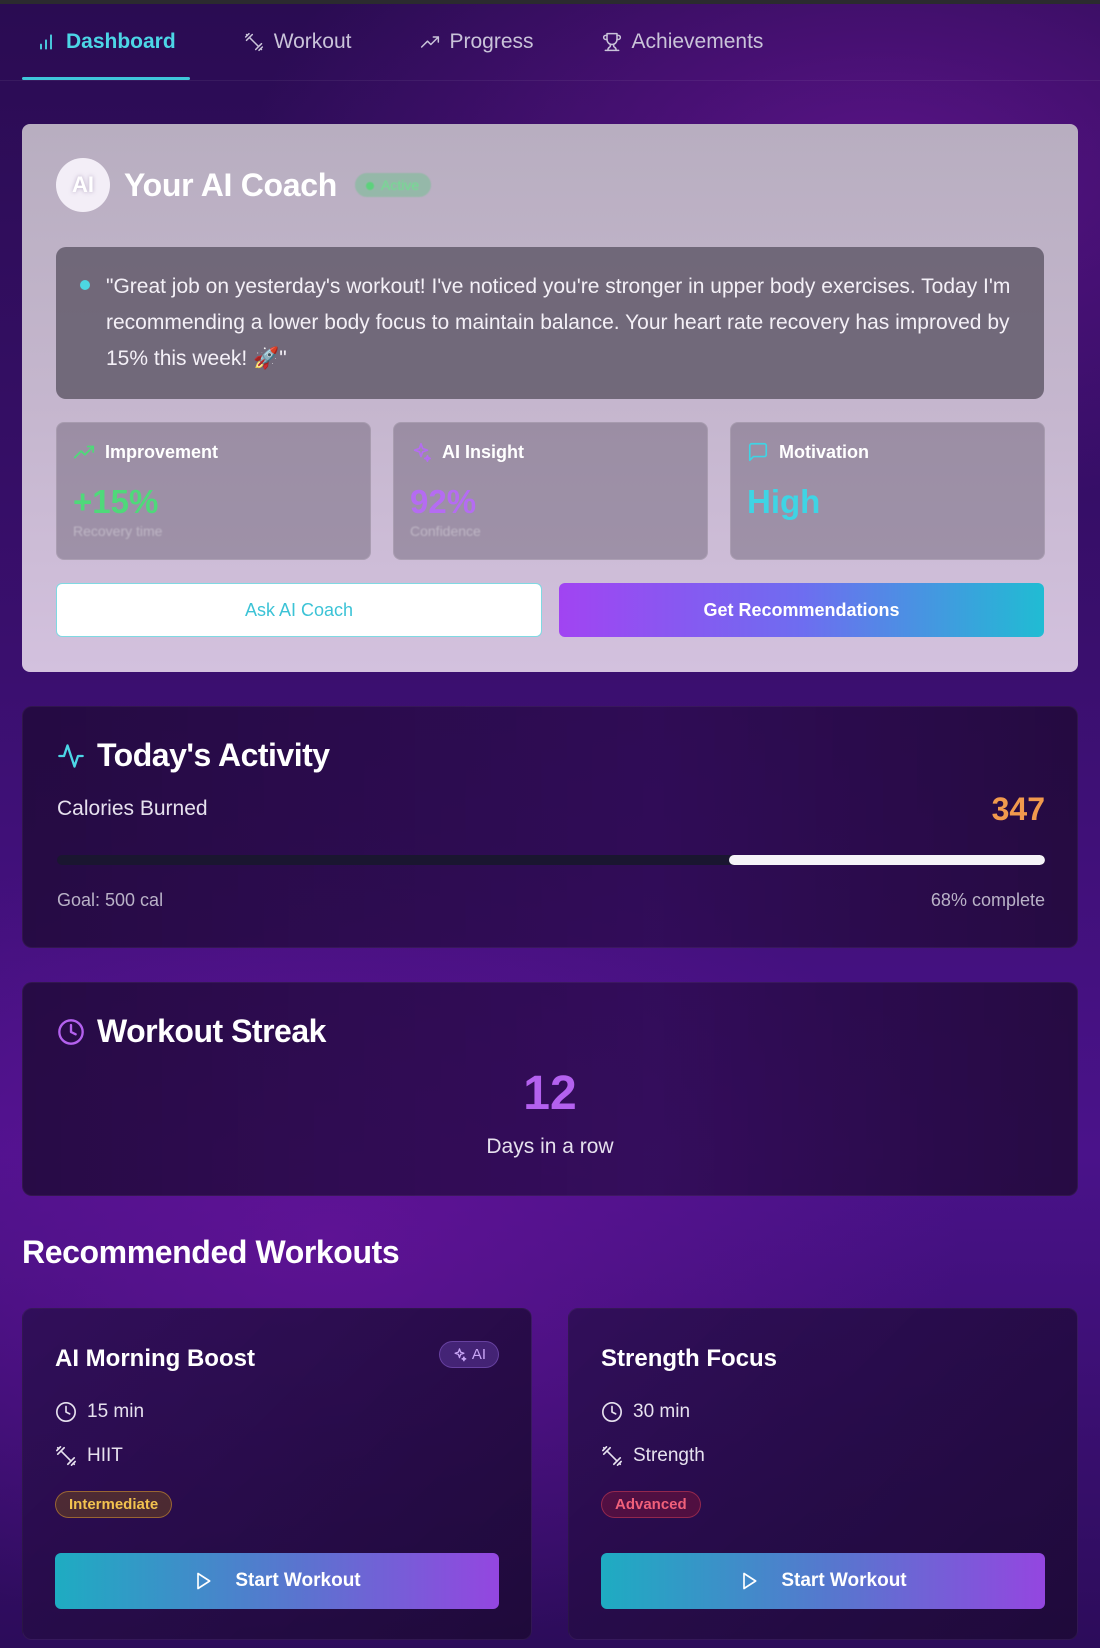 The height and width of the screenshot is (1648, 1100). What do you see at coordinates (887, 491) in the screenshot?
I see `stat-motivation: Motivation High` at bounding box center [887, 491].